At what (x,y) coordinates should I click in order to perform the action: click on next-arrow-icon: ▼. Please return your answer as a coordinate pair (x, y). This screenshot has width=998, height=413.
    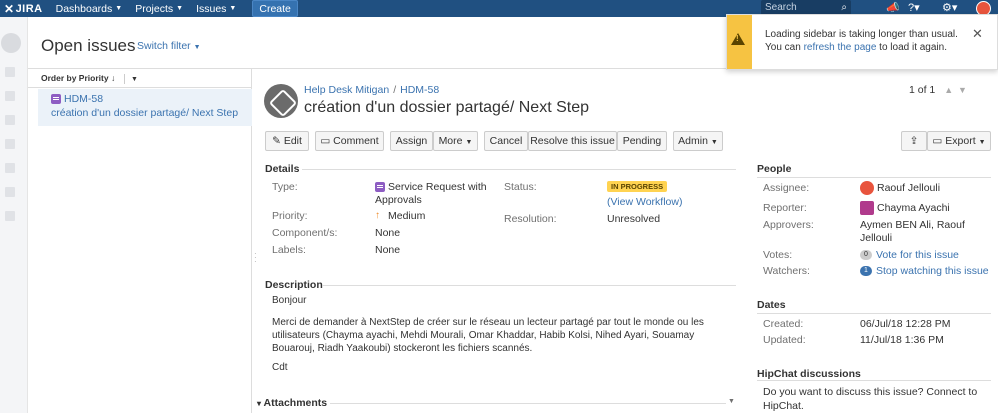
    Looking at the image, I should click on (962, 90).